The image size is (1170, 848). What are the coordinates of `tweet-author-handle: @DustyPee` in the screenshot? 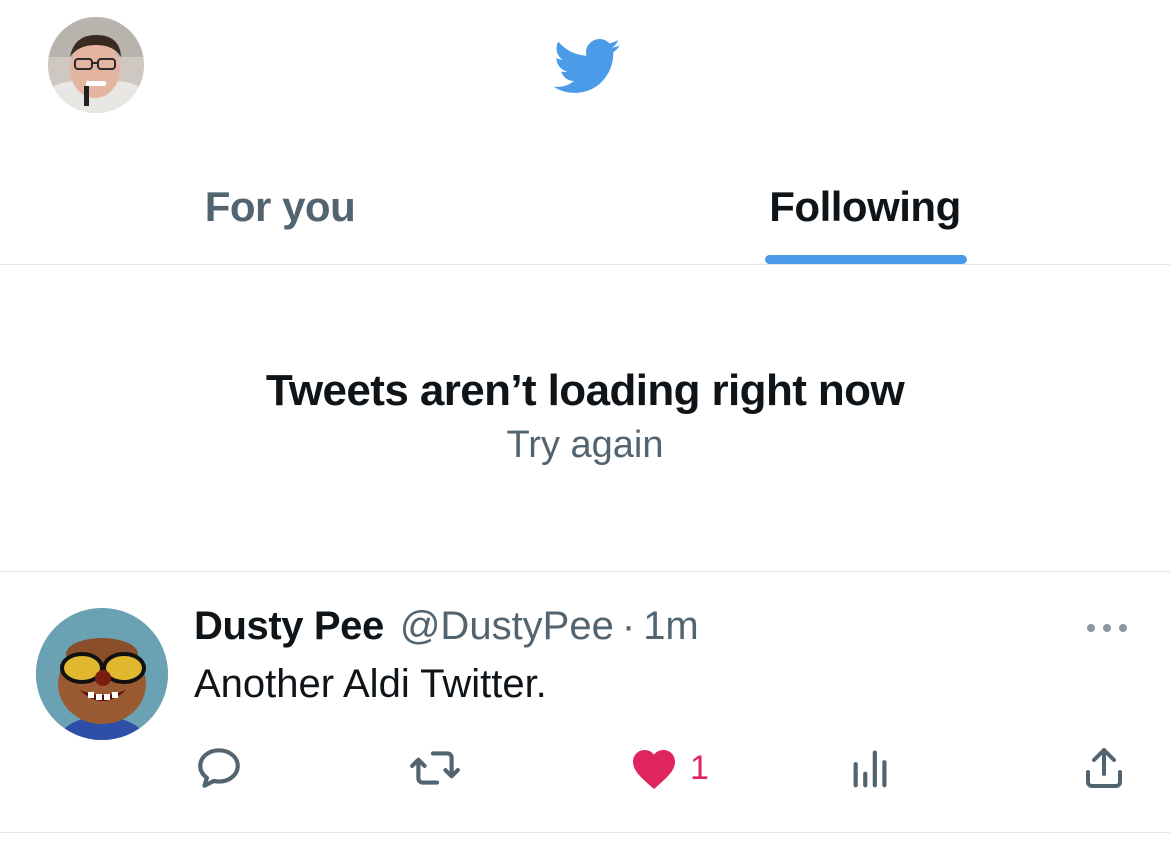 It's located at (507, 626).